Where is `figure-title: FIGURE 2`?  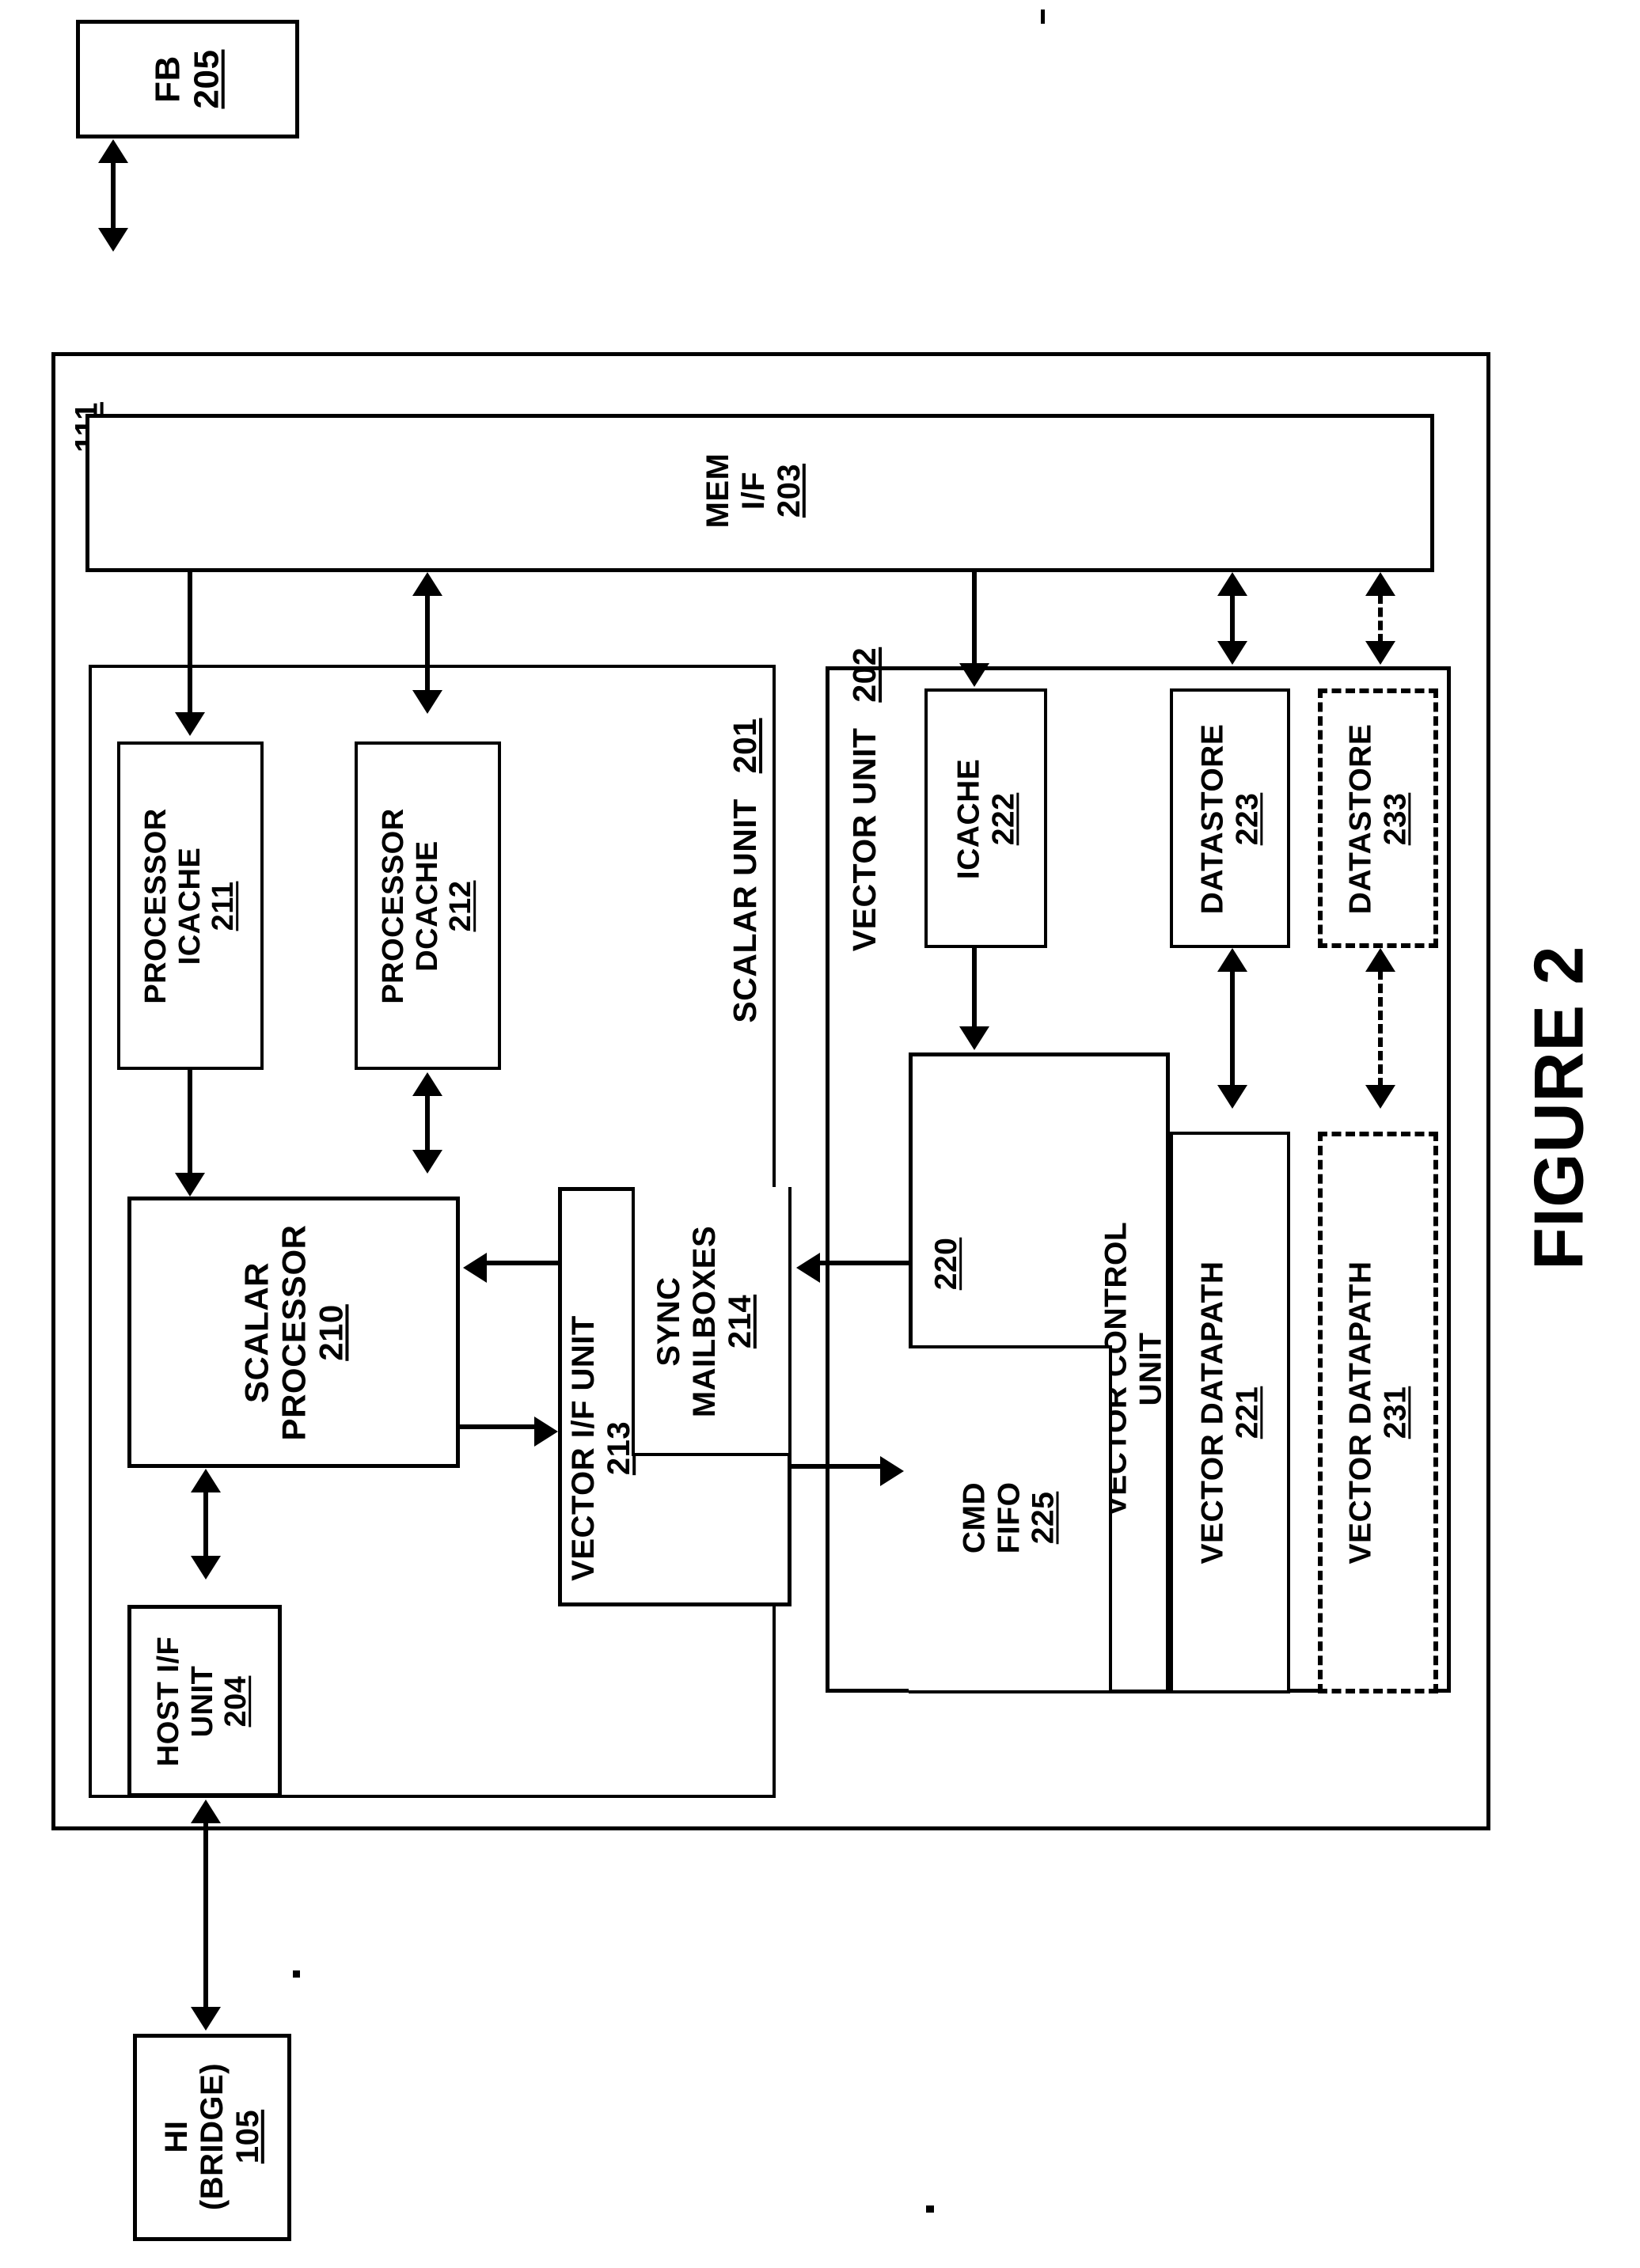
figure-title: FIGURE 2 is located at coordinates (1558, 1108).